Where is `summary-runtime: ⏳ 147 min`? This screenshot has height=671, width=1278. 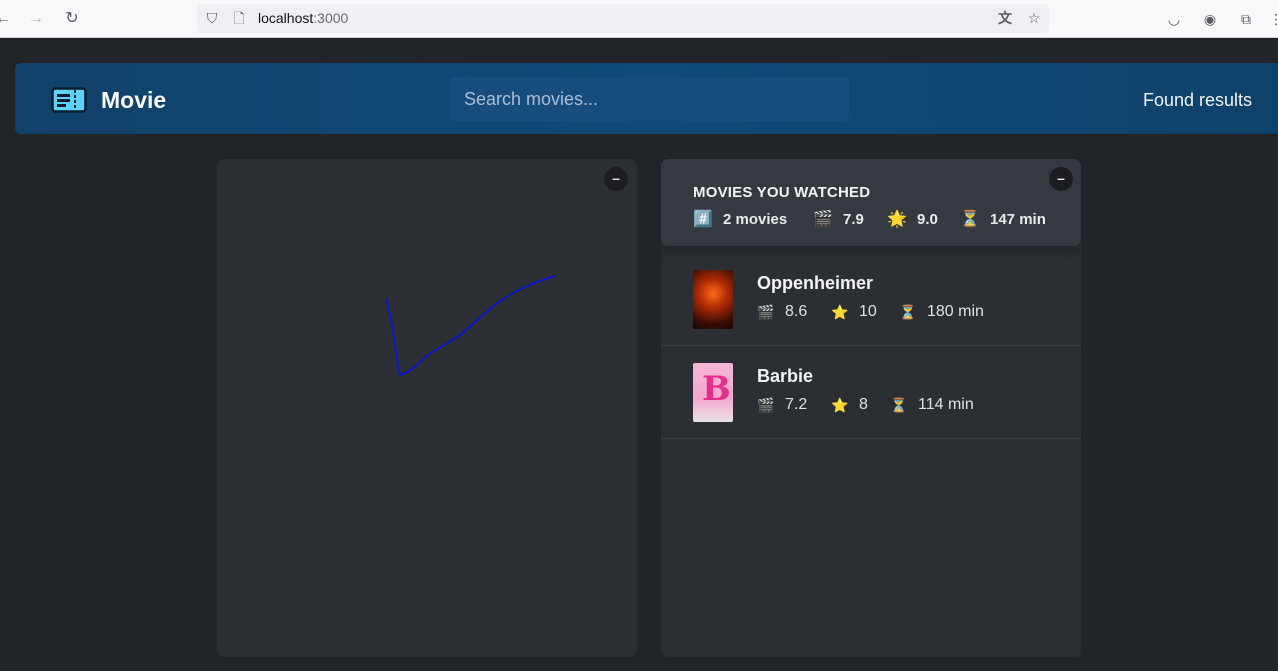 summary-runtime: ⏳ 147 min is located at coordinates (1003, 219).